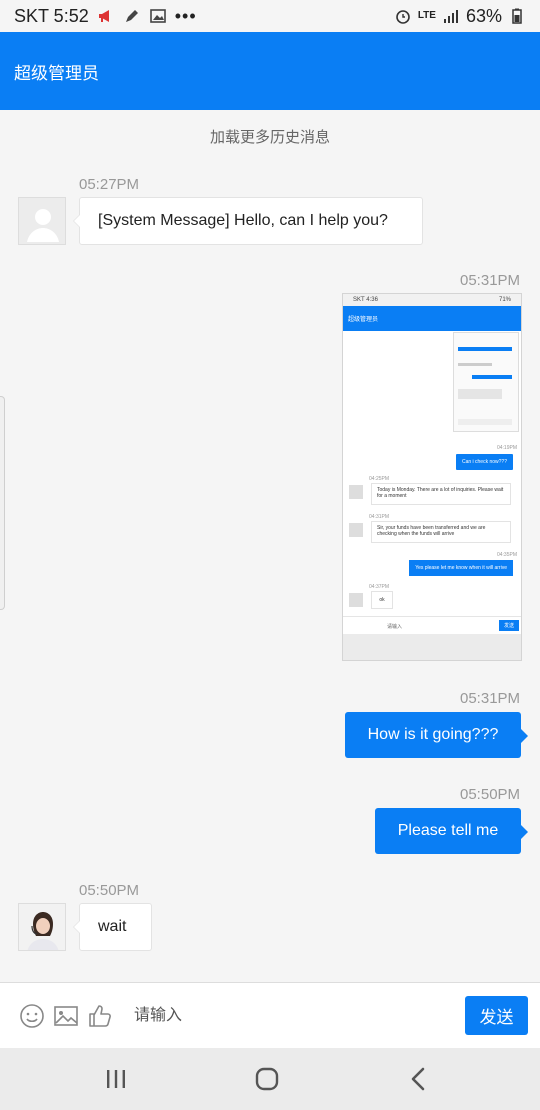 Image resolution: width=540 pixels, height=1110 pixels. Describe the element at coordinates (270, 71) in the screenshot. I see `chat-header: 超级管理员` at that location.